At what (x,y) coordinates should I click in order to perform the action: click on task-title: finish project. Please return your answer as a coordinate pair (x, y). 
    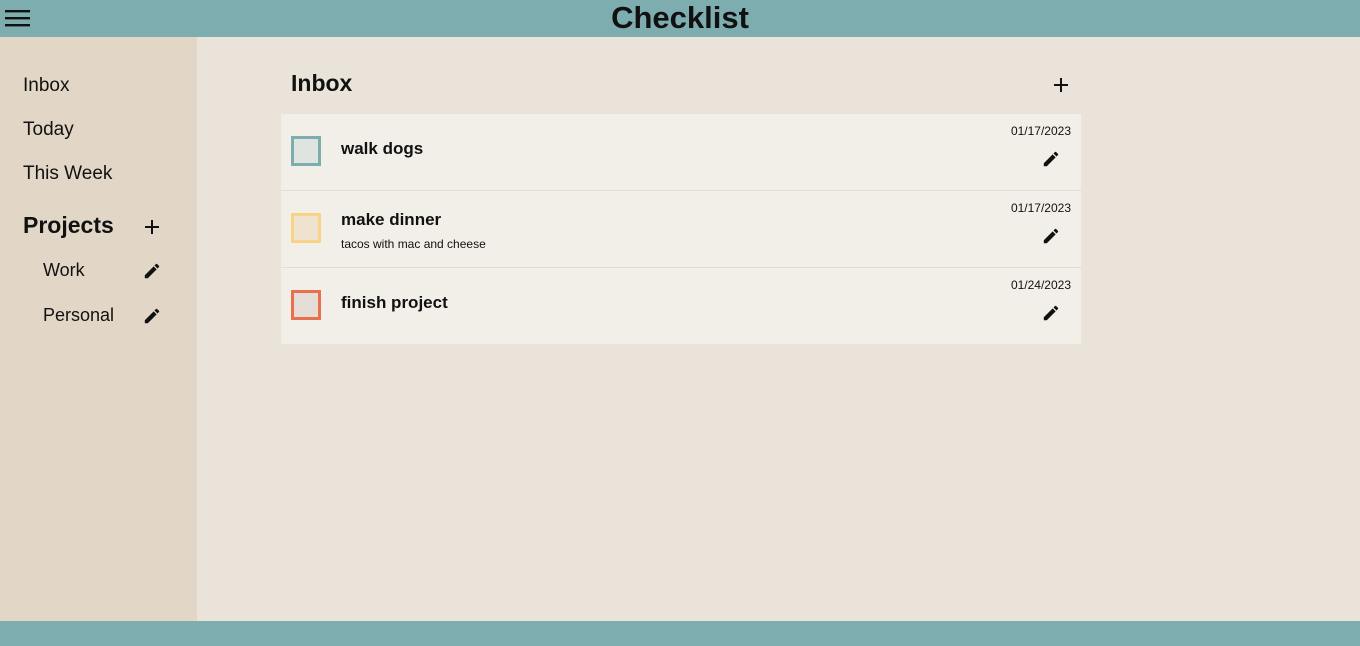
    Looking at the image, I should click on (394, 302).